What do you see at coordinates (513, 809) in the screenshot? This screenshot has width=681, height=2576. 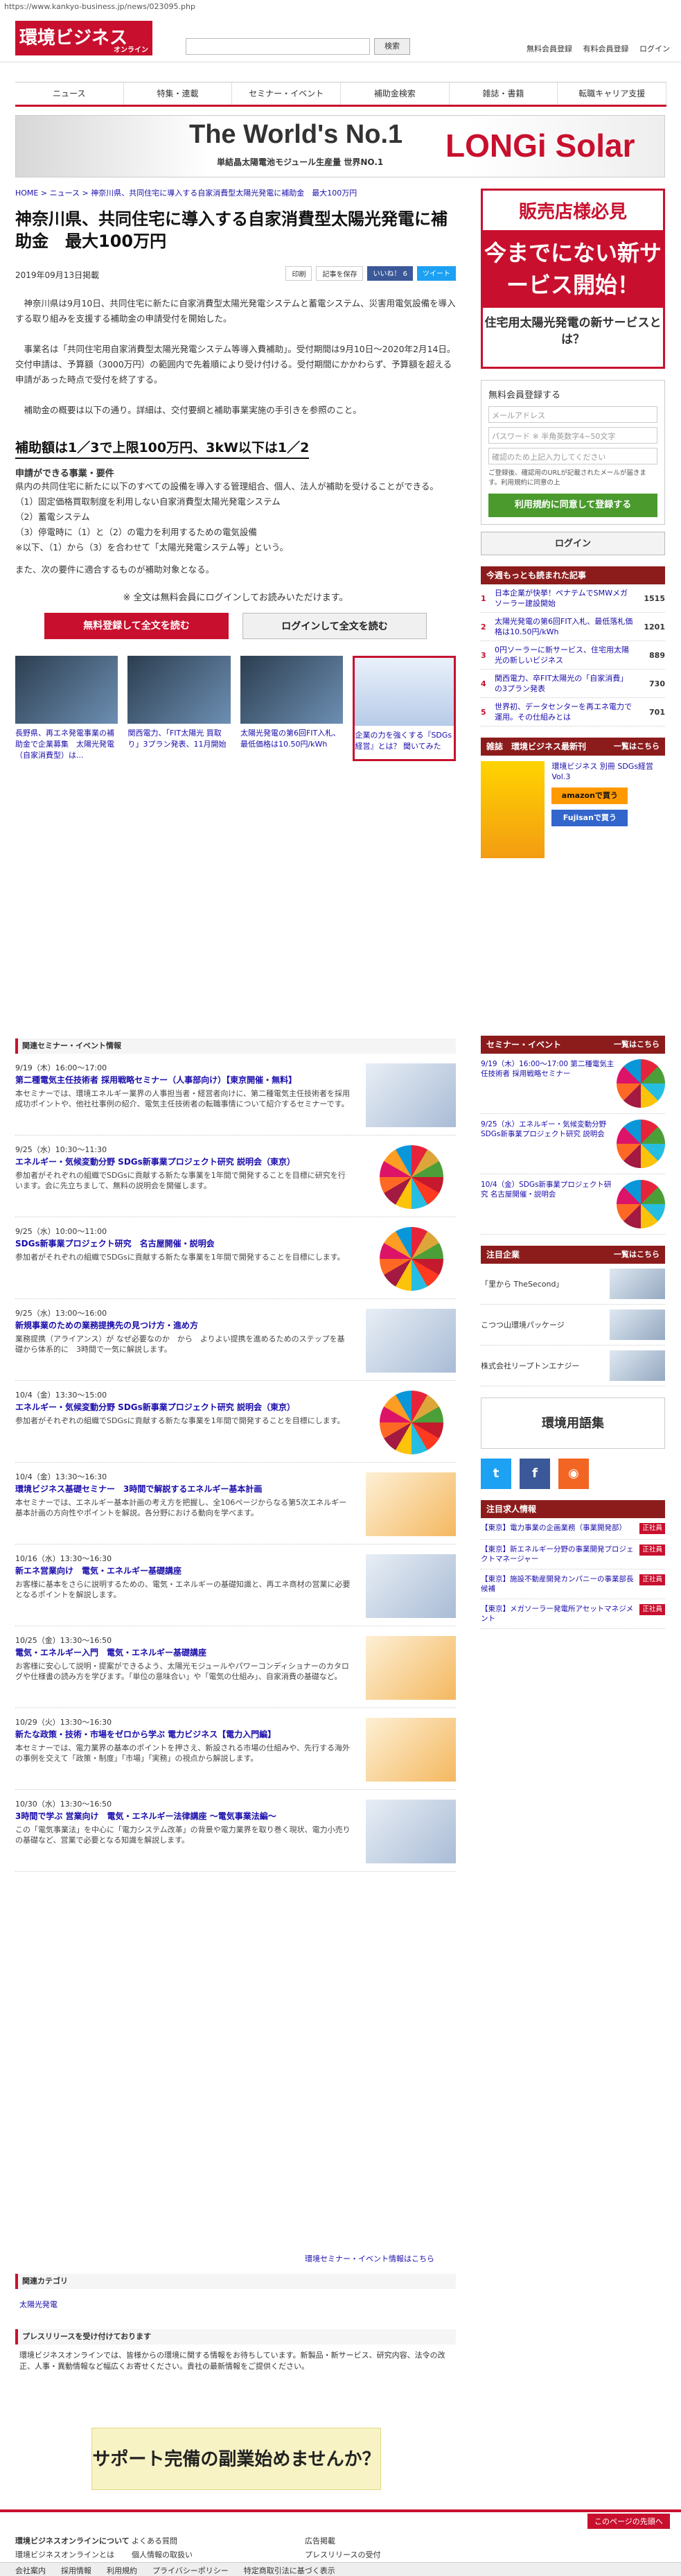 I see `magazine-cover` at bounding box center [513, 809].